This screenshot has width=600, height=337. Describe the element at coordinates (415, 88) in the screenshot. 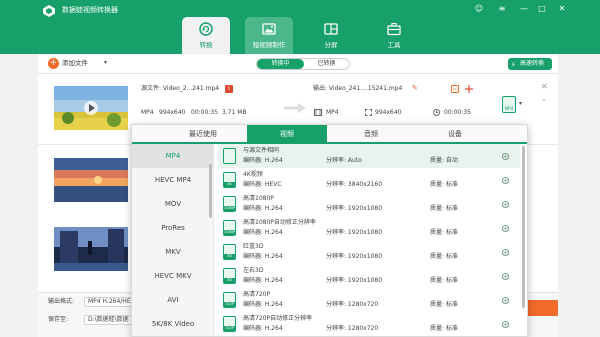

I see `edit-icon: ✎` at that location.